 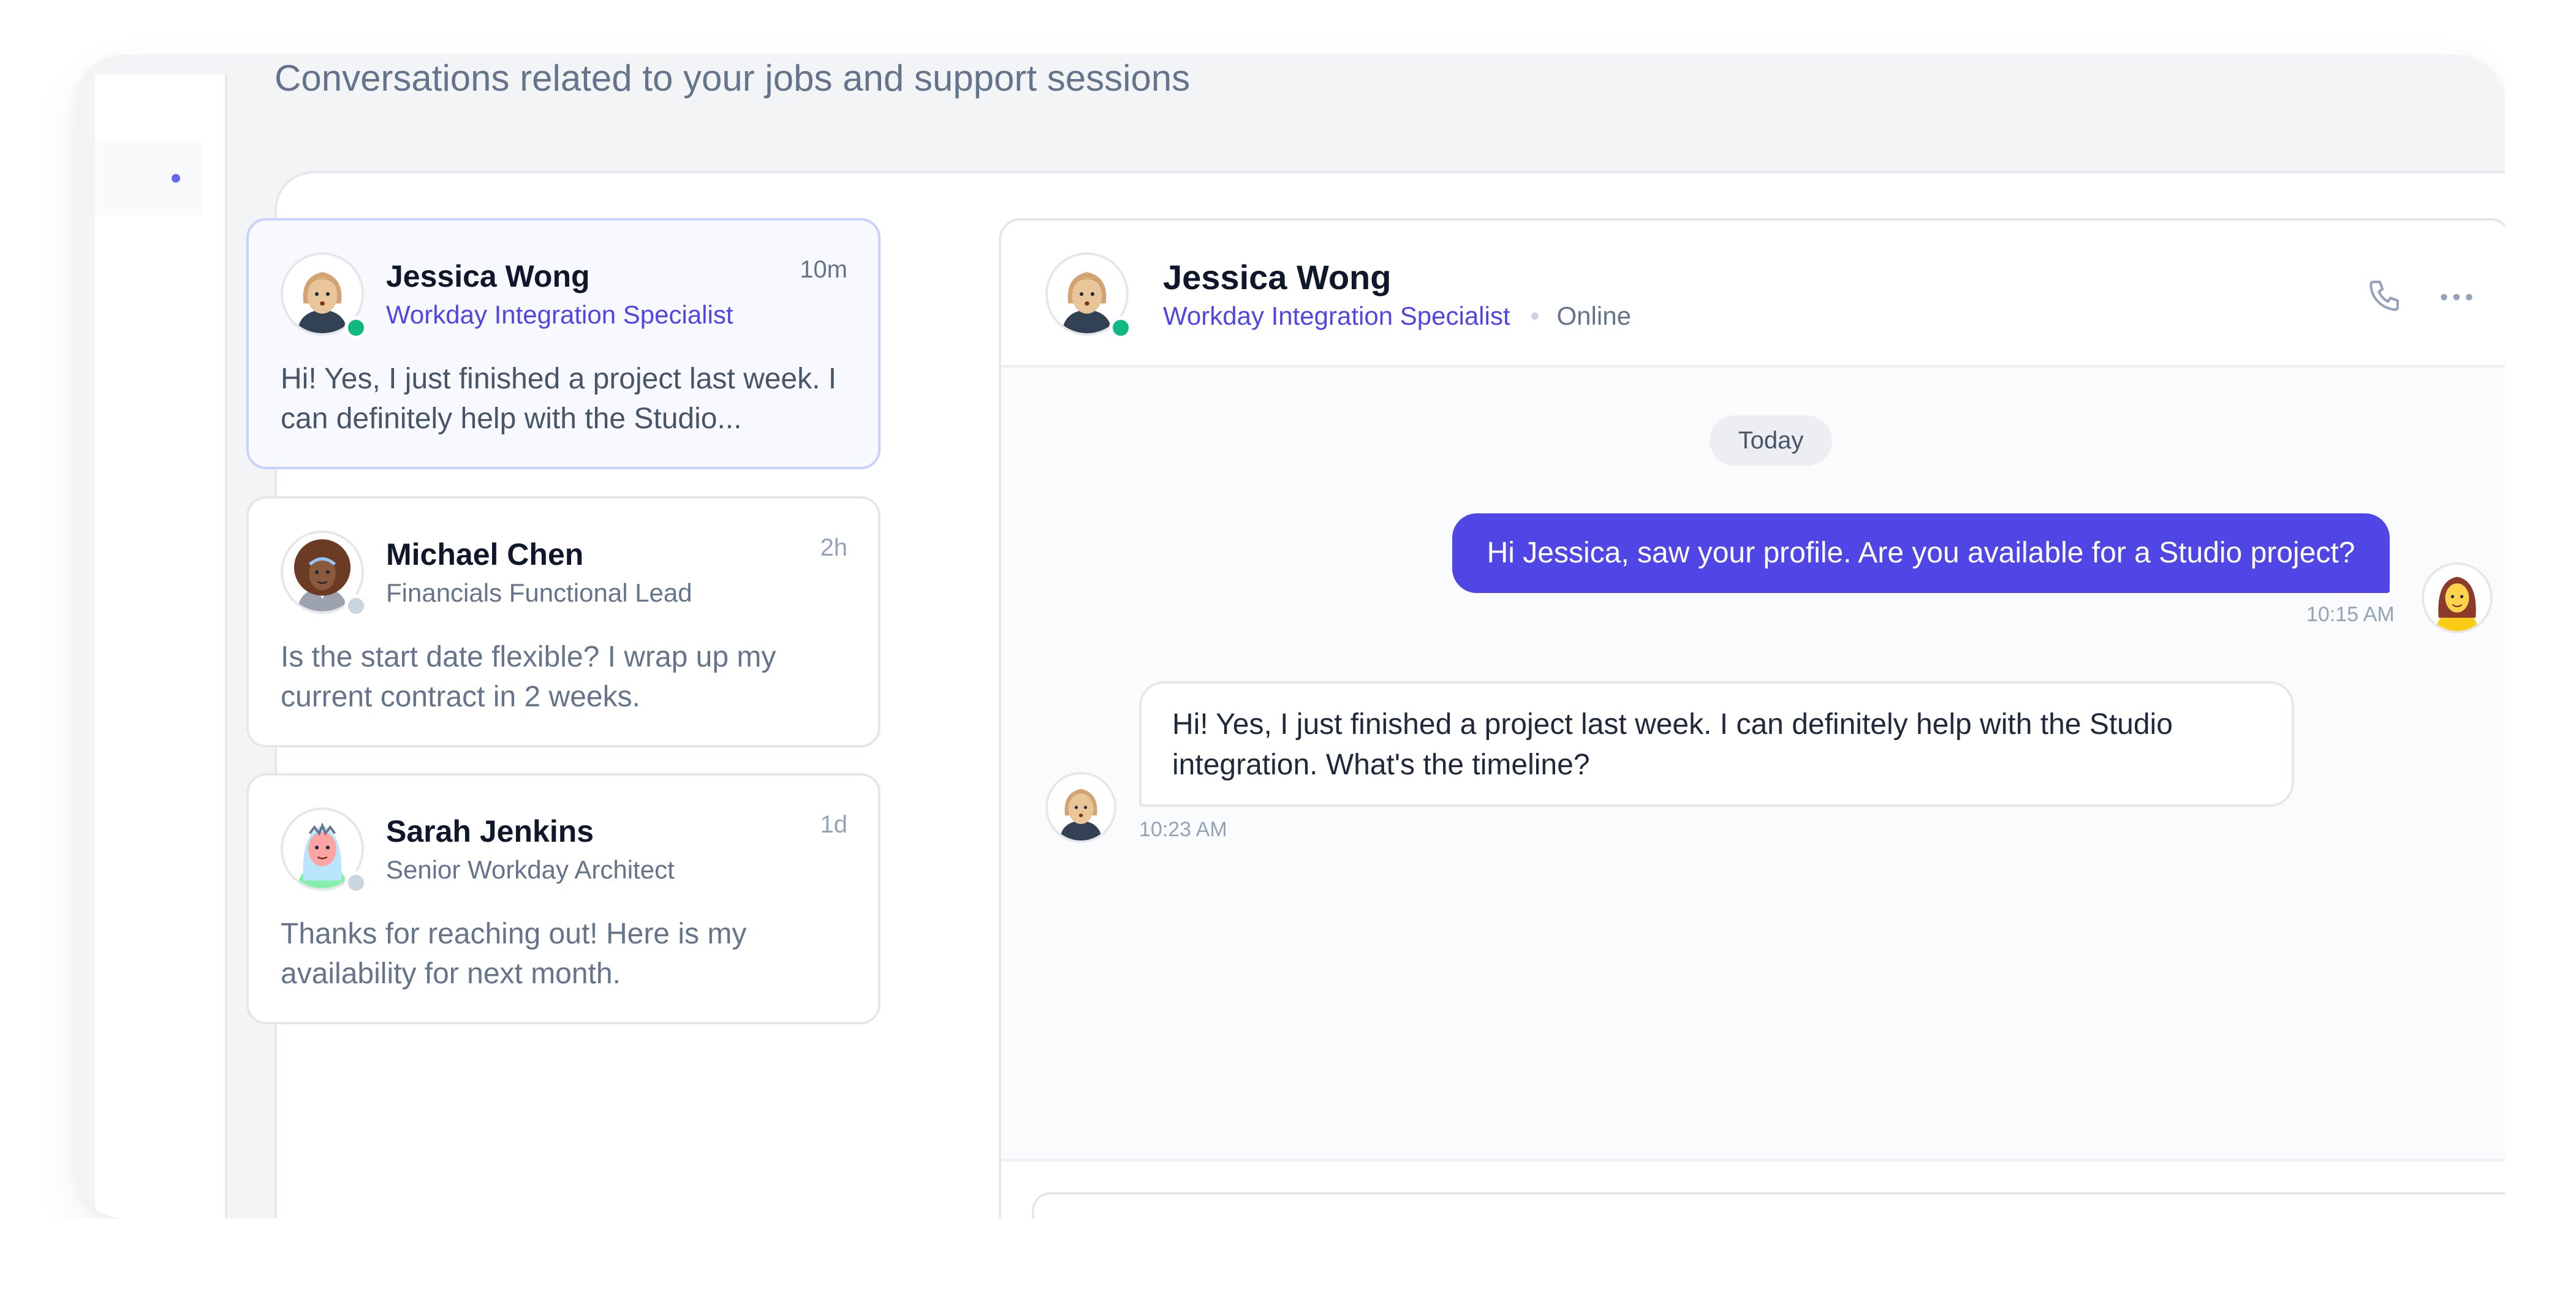 I want to click on chat-presence-status: Online, so click(x=1593, y=315).